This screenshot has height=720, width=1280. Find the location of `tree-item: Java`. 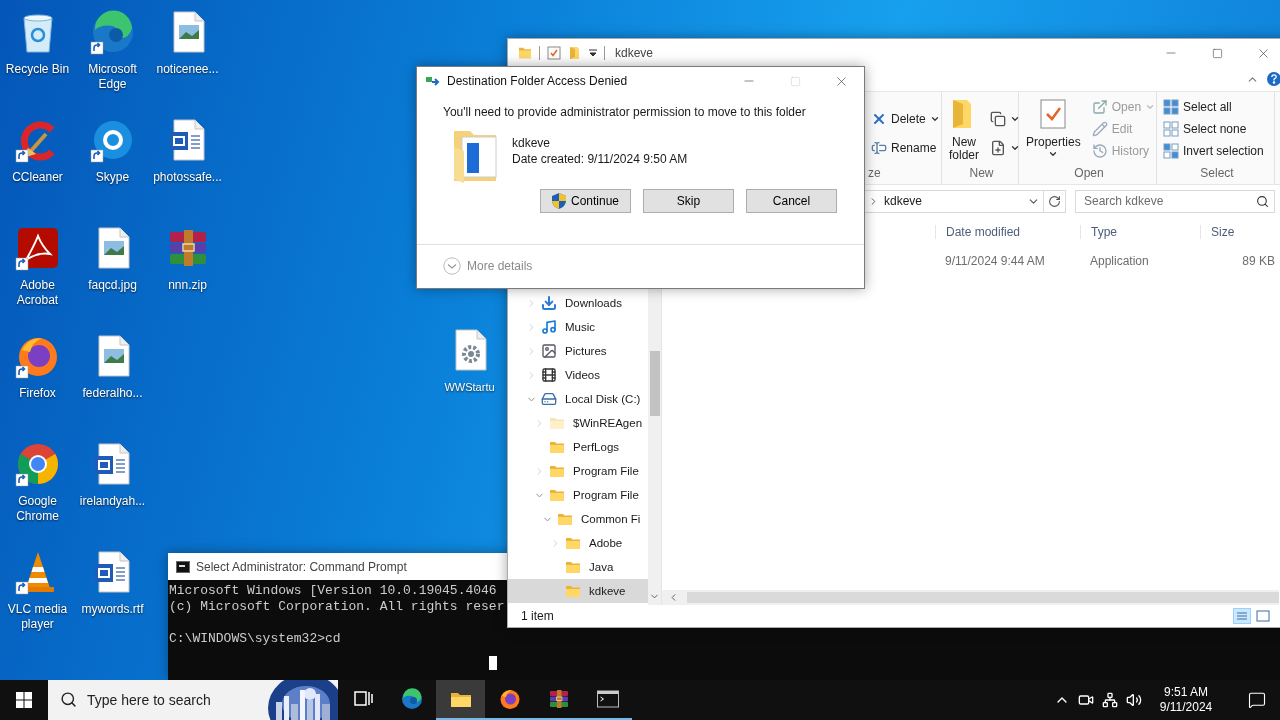

tree-item: Java is located at coordinates (578, 567).